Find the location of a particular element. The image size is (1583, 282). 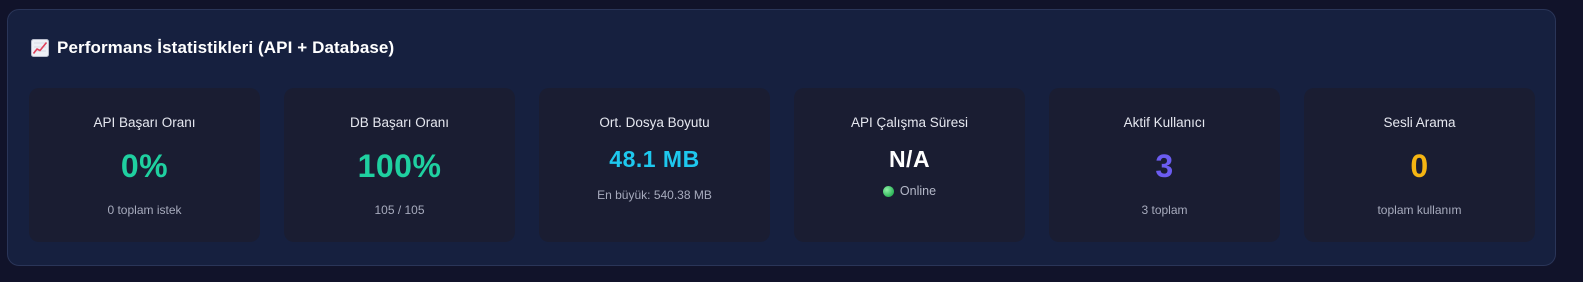

card-value: N/A is located at coordinates (909, 159).